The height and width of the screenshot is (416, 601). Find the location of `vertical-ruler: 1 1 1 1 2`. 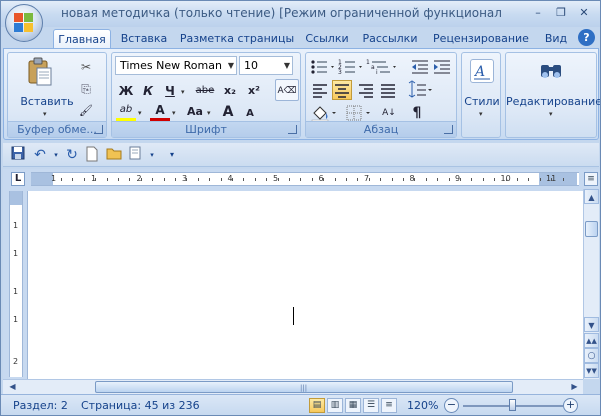

vertical-ruler: 1 1 1 1 2 is located at coordinates (16, 284).